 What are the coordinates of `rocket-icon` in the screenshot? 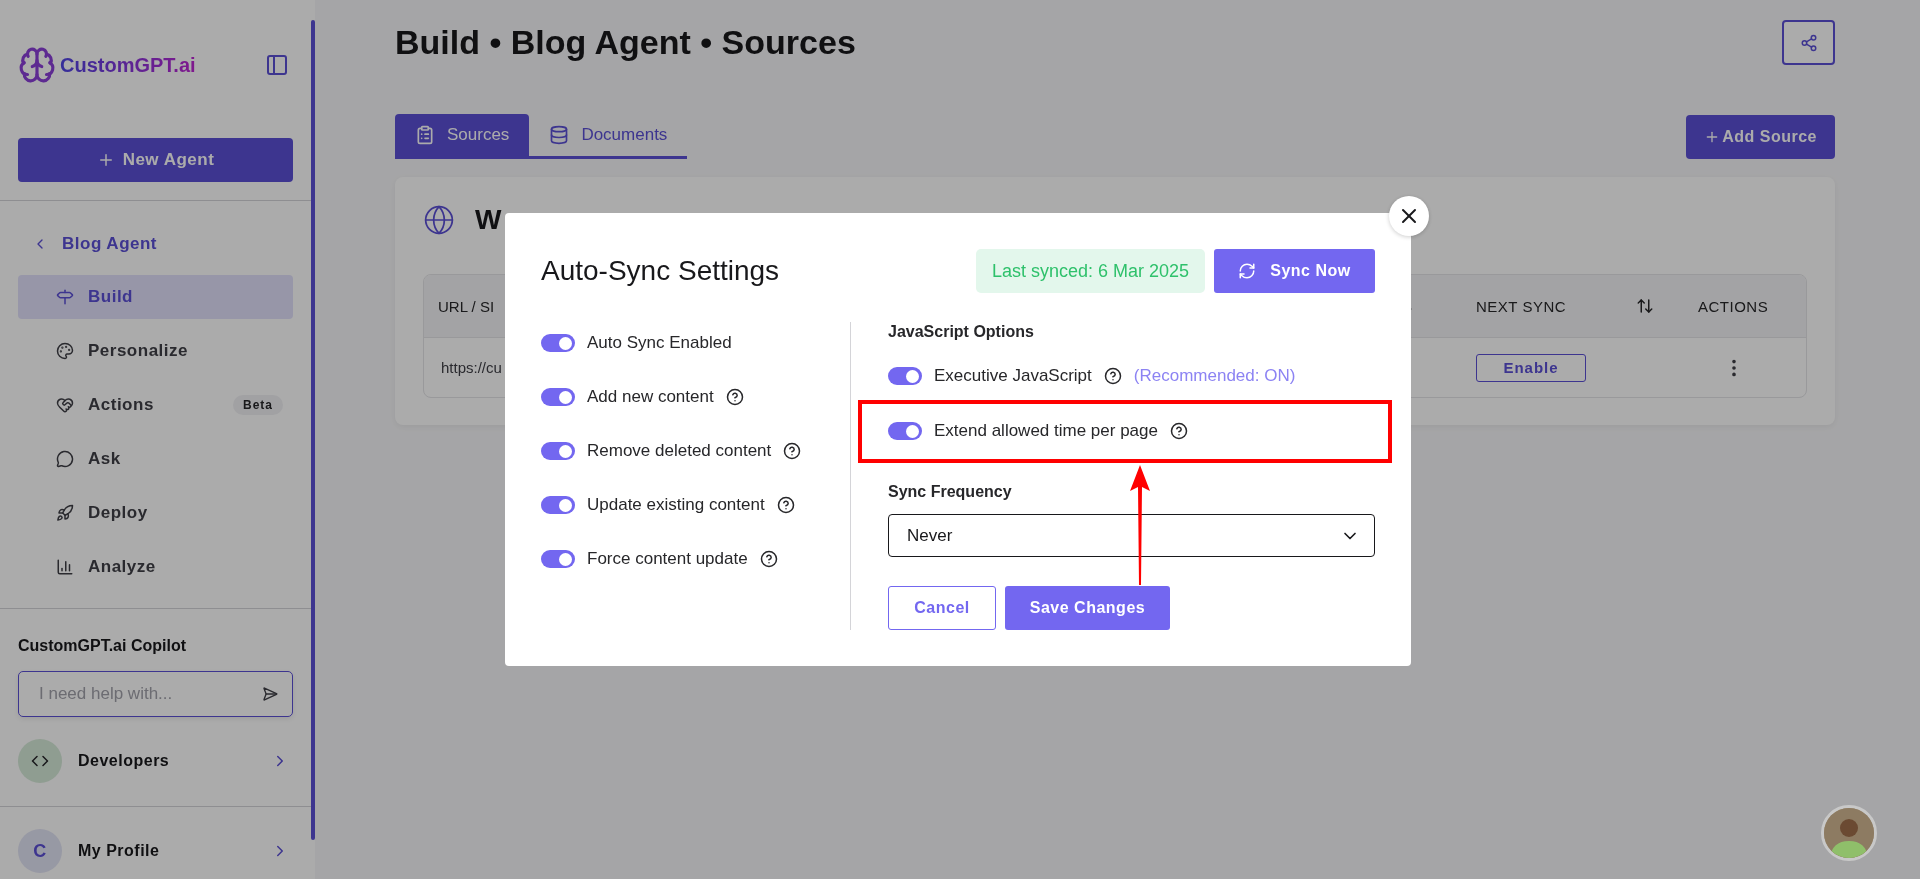 It's located at (65, 513).